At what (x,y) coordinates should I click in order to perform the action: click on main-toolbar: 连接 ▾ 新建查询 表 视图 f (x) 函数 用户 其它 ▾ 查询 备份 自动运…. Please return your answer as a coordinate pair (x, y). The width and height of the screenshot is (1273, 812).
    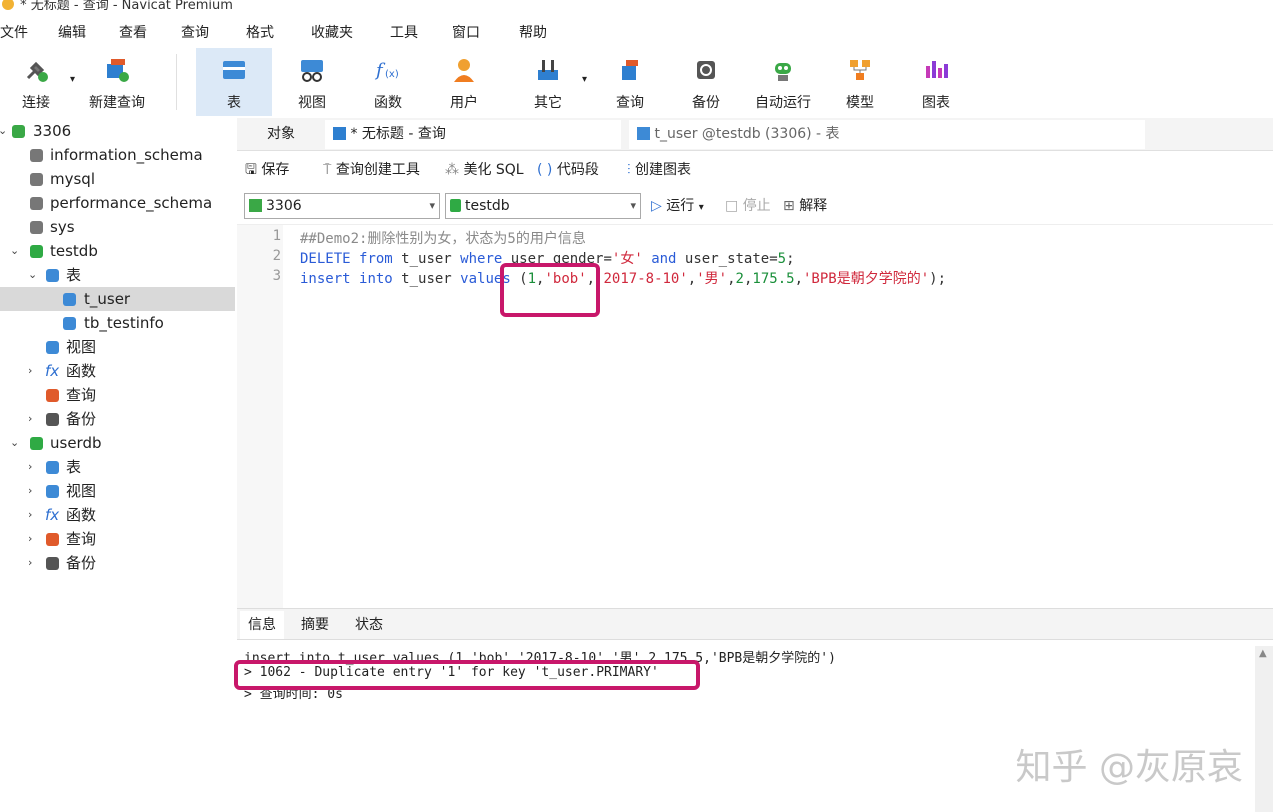
    Looking at the image, I should click on (636, 82).